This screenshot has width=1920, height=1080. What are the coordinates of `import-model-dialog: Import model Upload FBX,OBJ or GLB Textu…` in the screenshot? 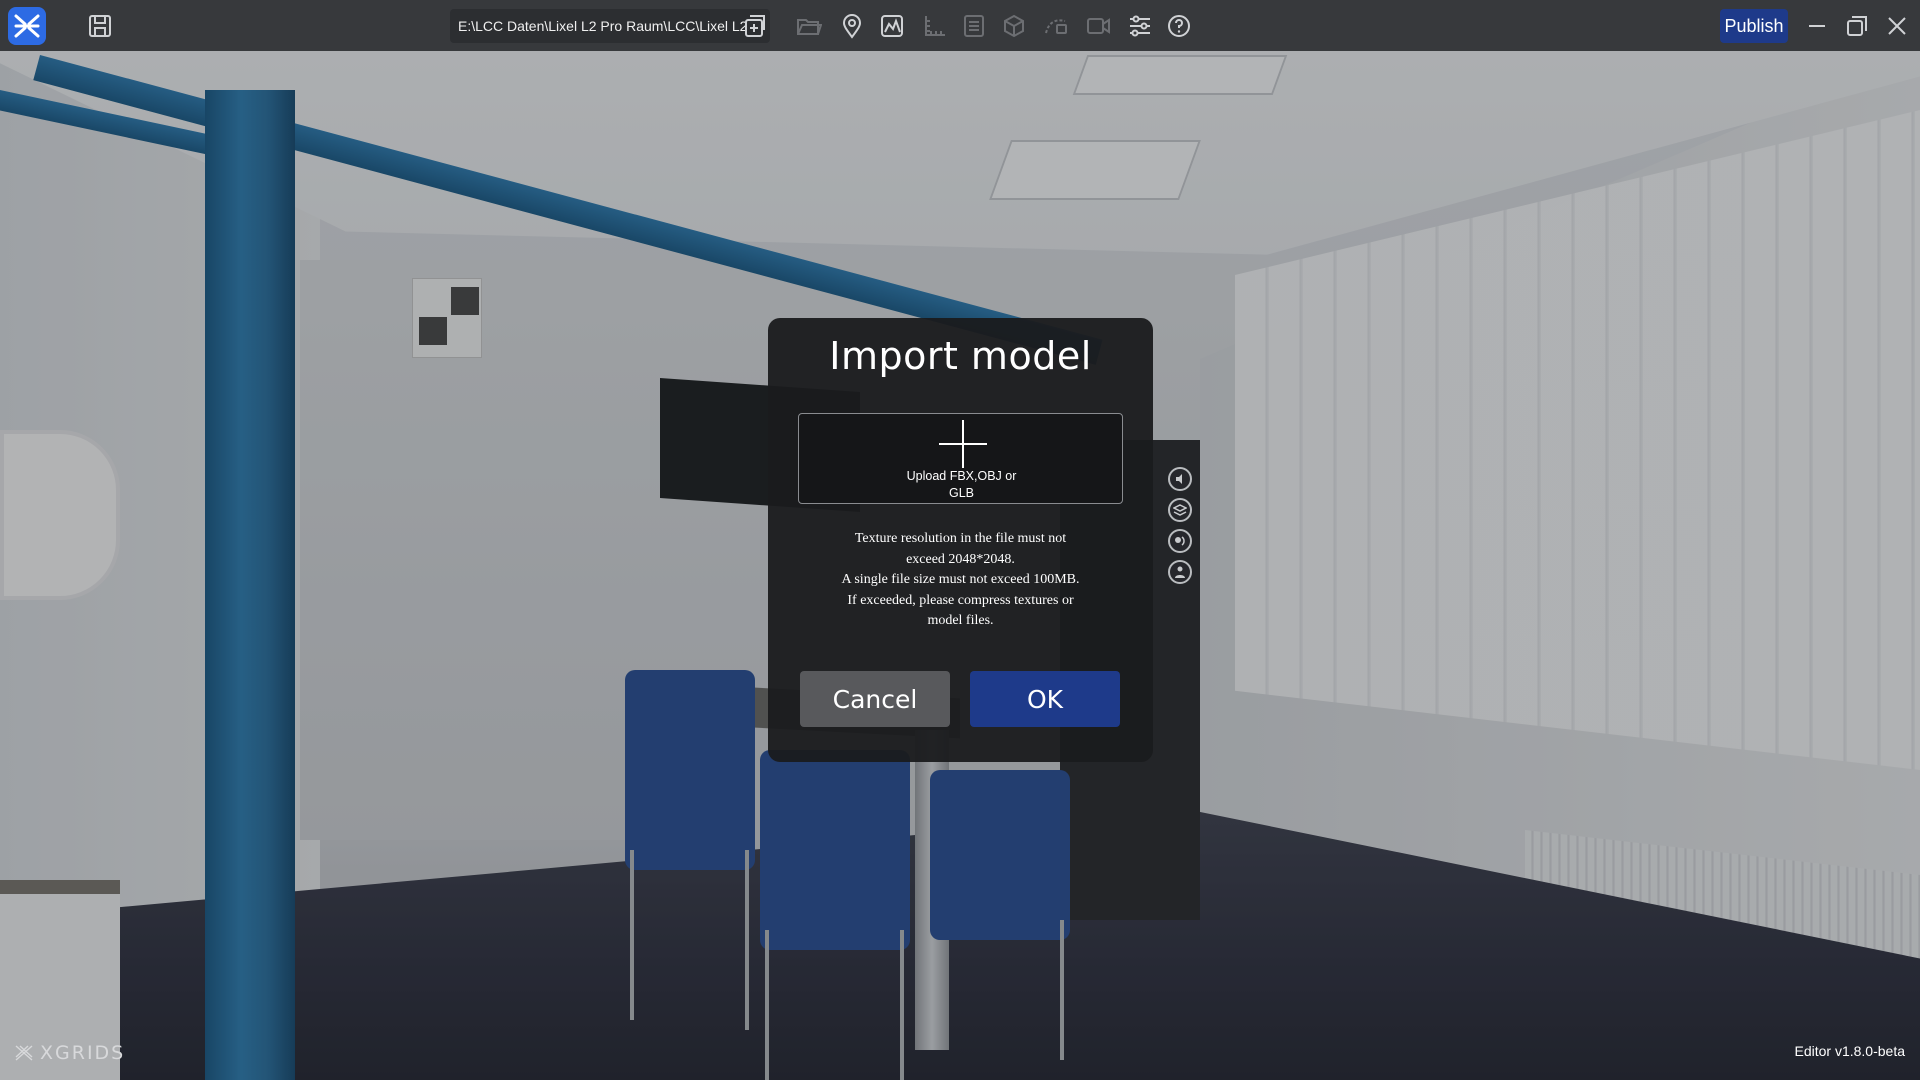 It's located at (960, 540).